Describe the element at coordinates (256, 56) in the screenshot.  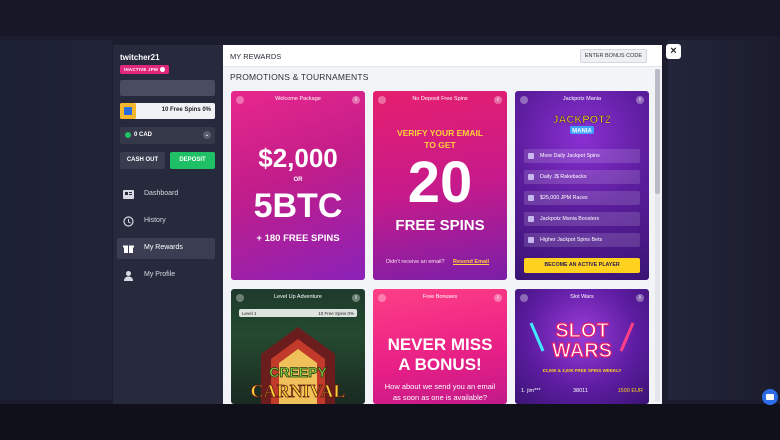
I see `page-title: MY REWARDS` at that location.